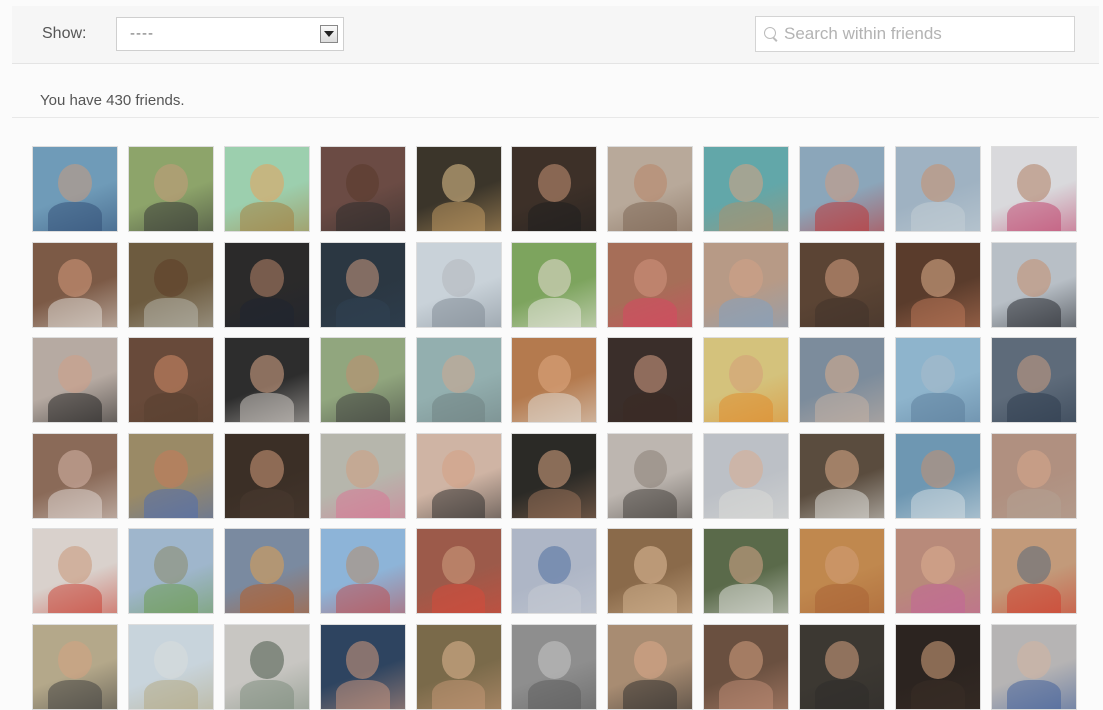  Describe the element at coordinates (142, 33) in the screenshot. I see `show-filter-value: ----` at that location.